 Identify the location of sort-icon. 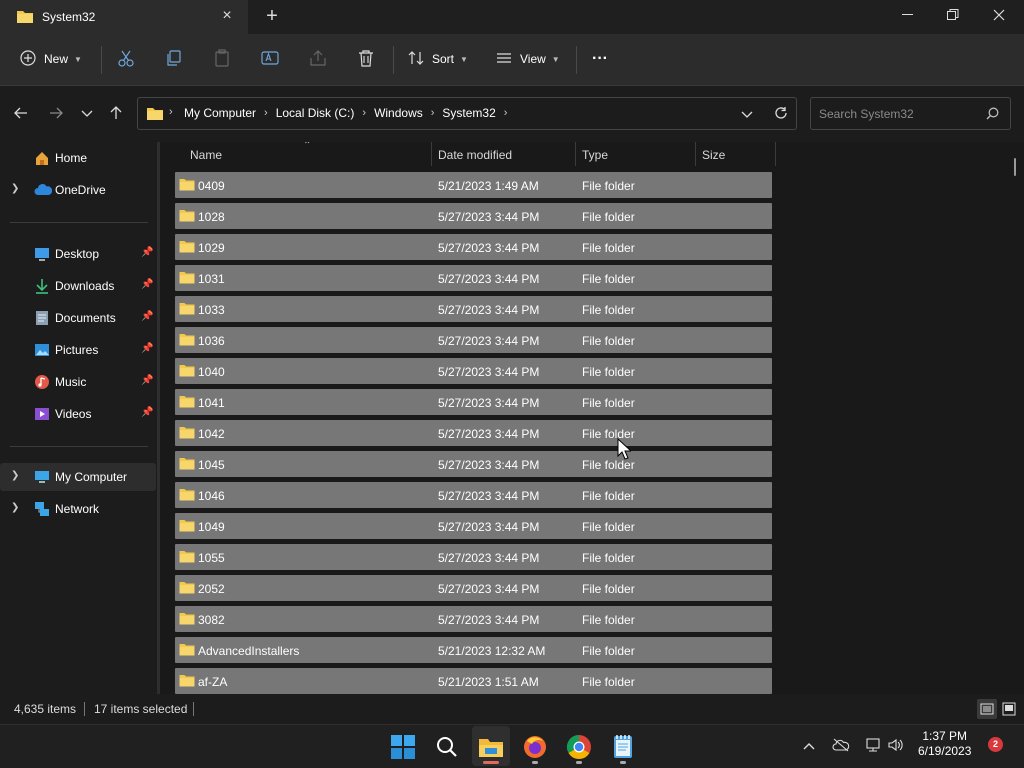
(416, 59).